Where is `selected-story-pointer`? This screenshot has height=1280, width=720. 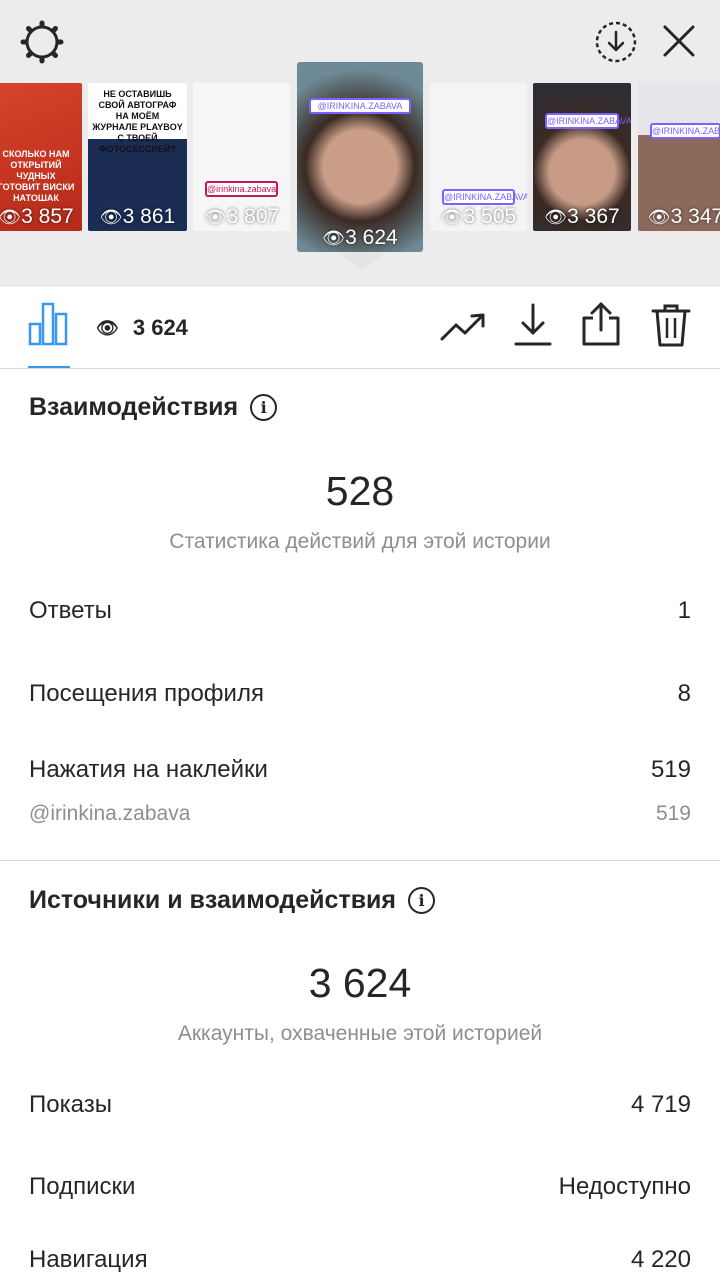
selected-story-pointer is located at coordinates (362, 262).